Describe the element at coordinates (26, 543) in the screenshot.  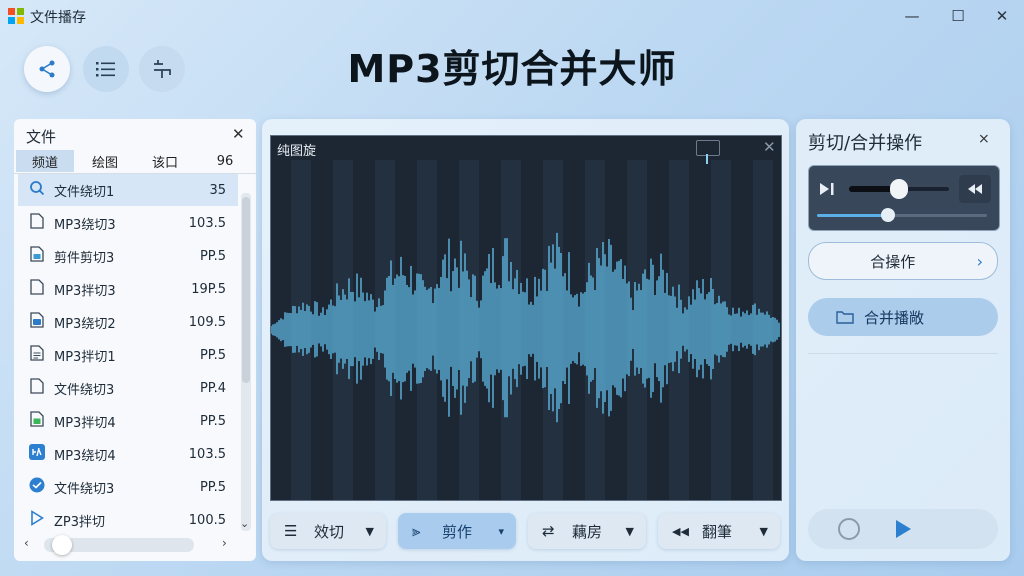
I see `scroll-left-icon: ‹` at that location.